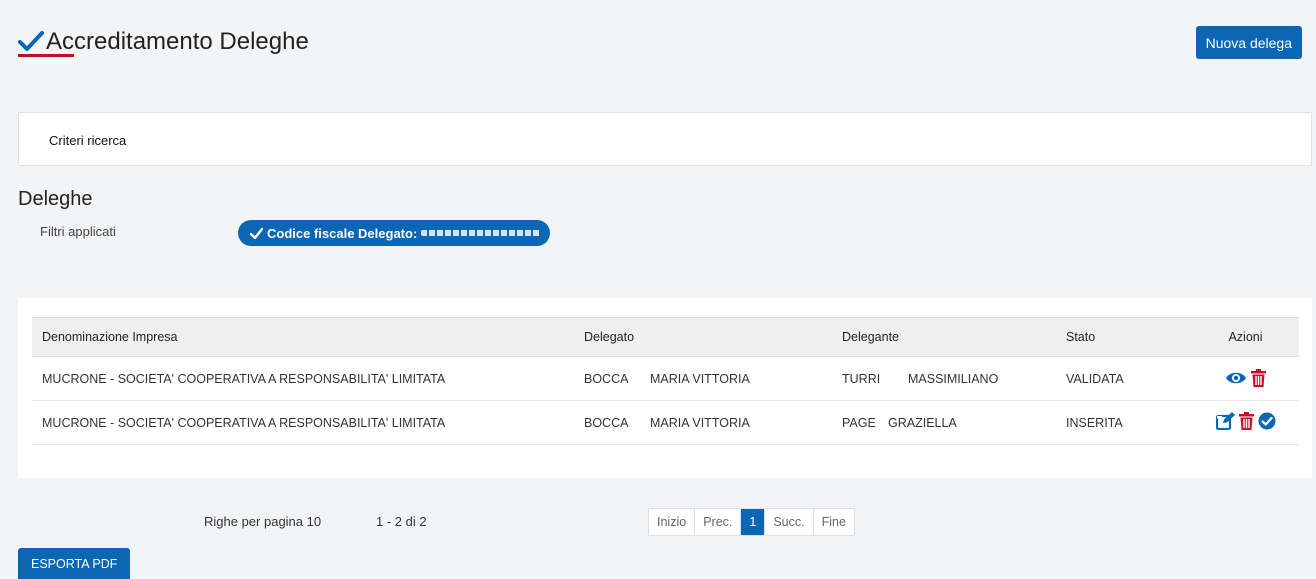  I want to click on check-circle-icon, so click(1267, 421).